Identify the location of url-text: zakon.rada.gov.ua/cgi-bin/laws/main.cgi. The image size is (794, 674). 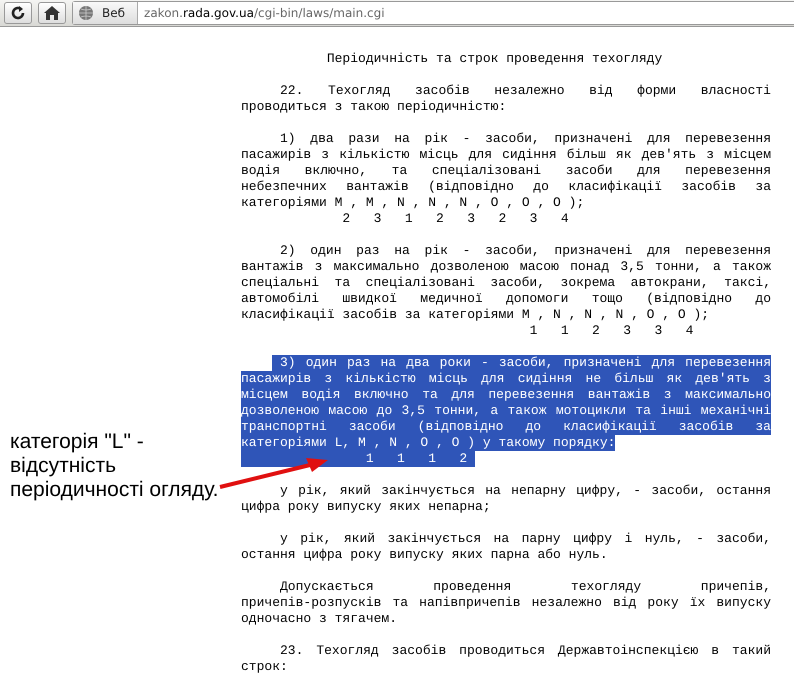
(264, 13).